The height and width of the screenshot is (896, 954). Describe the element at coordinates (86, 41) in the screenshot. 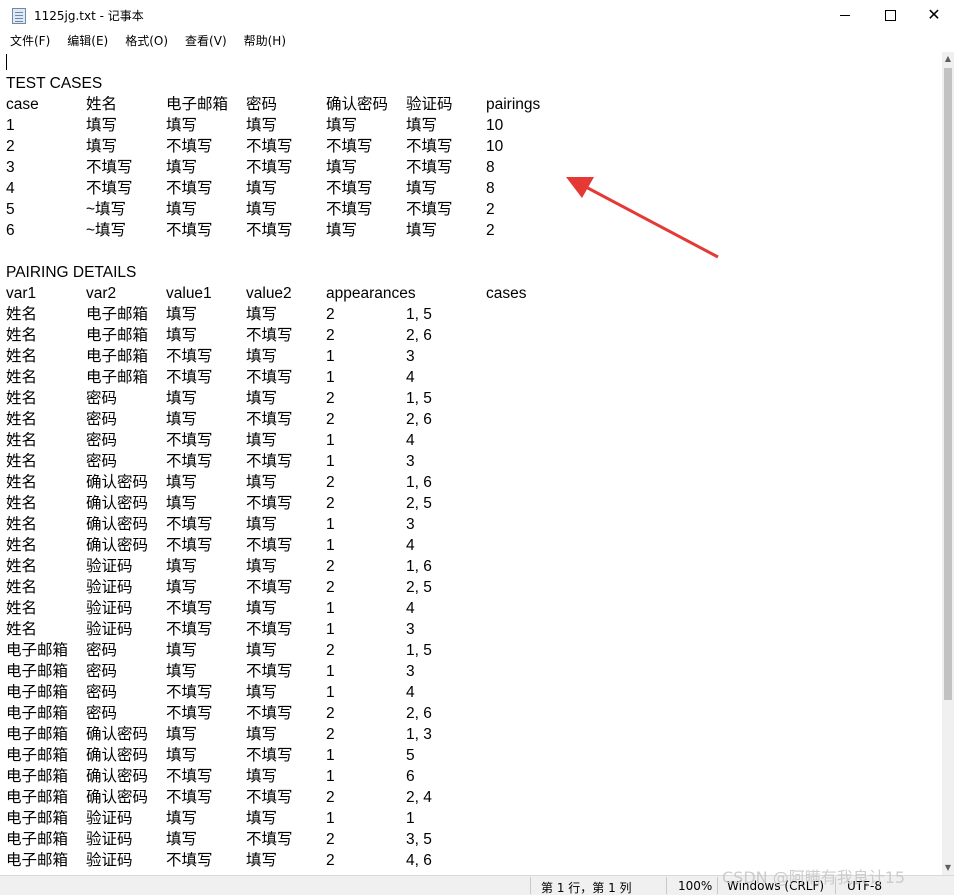

I see `menu-edit: 编辑(E)` at that location.